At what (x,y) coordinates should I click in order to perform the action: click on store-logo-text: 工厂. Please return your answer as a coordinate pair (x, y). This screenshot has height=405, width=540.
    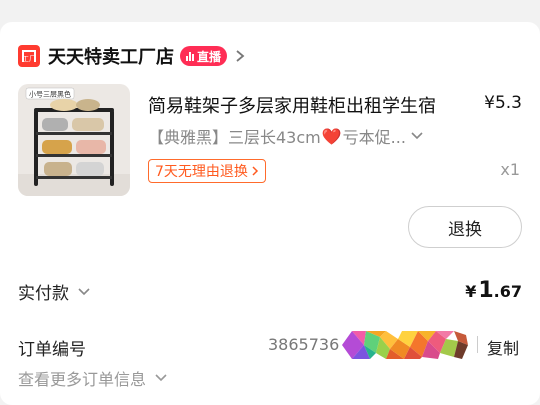
    Looking at the image, I should click on (29, 59).